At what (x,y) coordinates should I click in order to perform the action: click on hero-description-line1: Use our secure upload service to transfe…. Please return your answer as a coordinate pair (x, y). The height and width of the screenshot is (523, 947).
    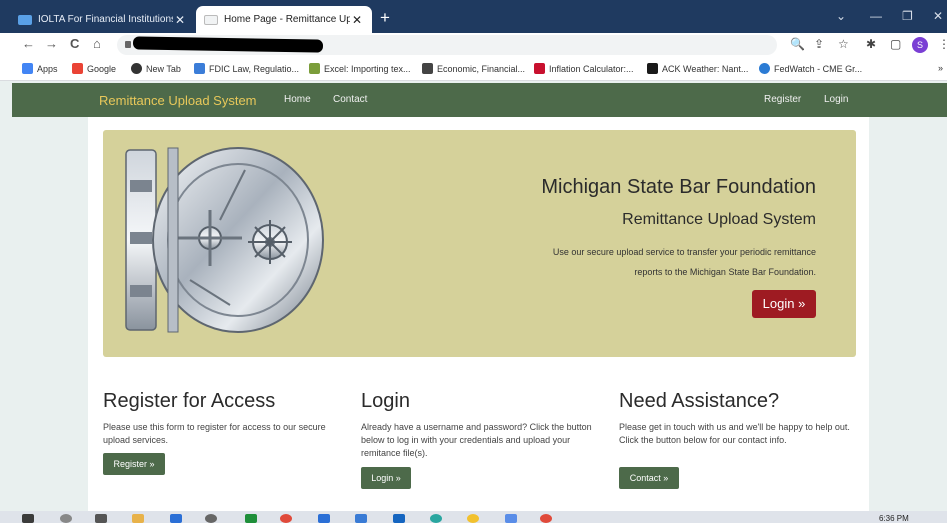
    Looking at the image, I should click on (684, 252).